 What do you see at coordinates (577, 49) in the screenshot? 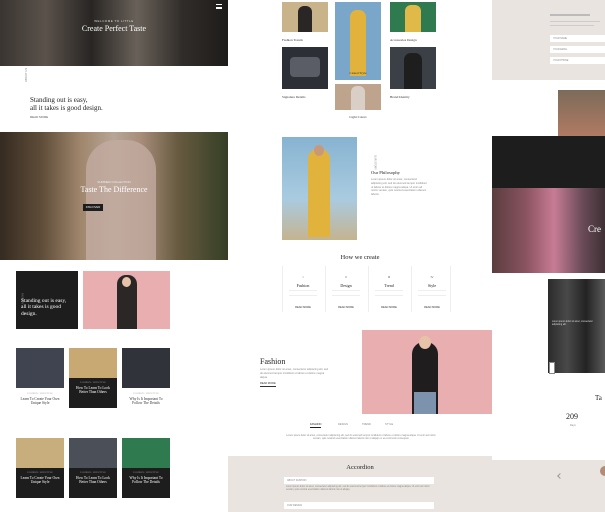
I see `form-field-email: YOUR EMAIL` at bounding box center [577, 49].